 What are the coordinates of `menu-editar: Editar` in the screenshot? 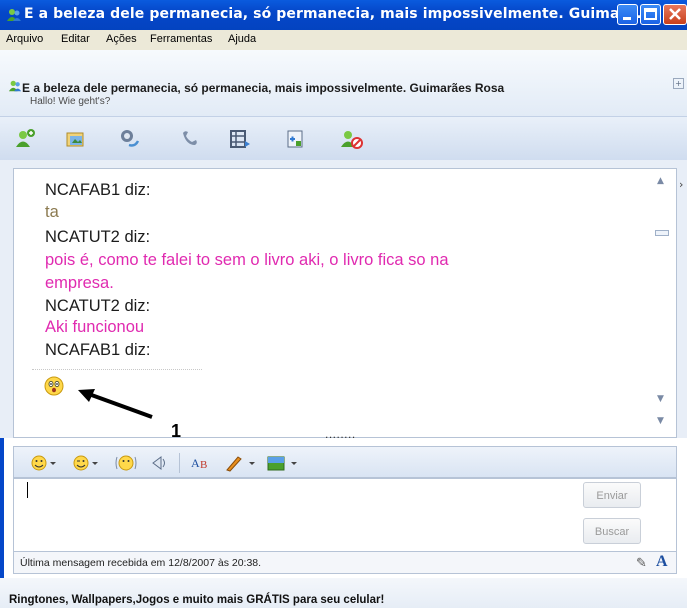 It's located at (75, 39).